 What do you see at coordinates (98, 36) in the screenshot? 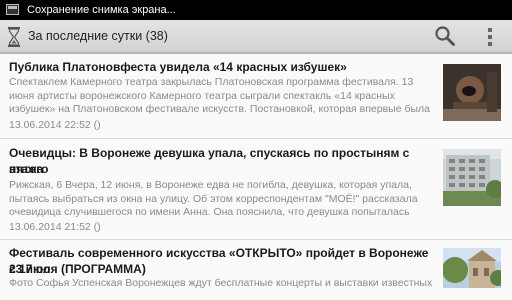
I see `action-bar-title: За последние сутки (38)` at bounding box center [98, 36].